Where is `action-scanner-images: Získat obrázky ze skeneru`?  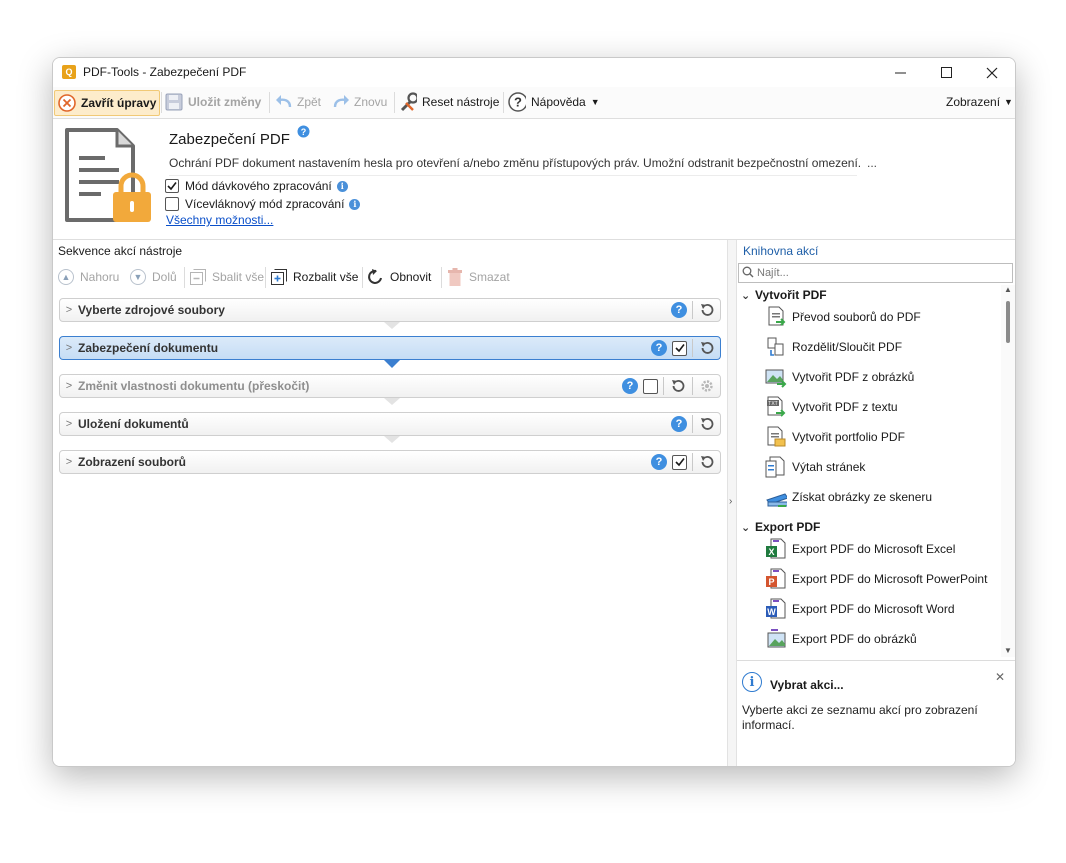
action-scanner-images: Získat obrázky ze skeneru is located at coordinates (848, 497).